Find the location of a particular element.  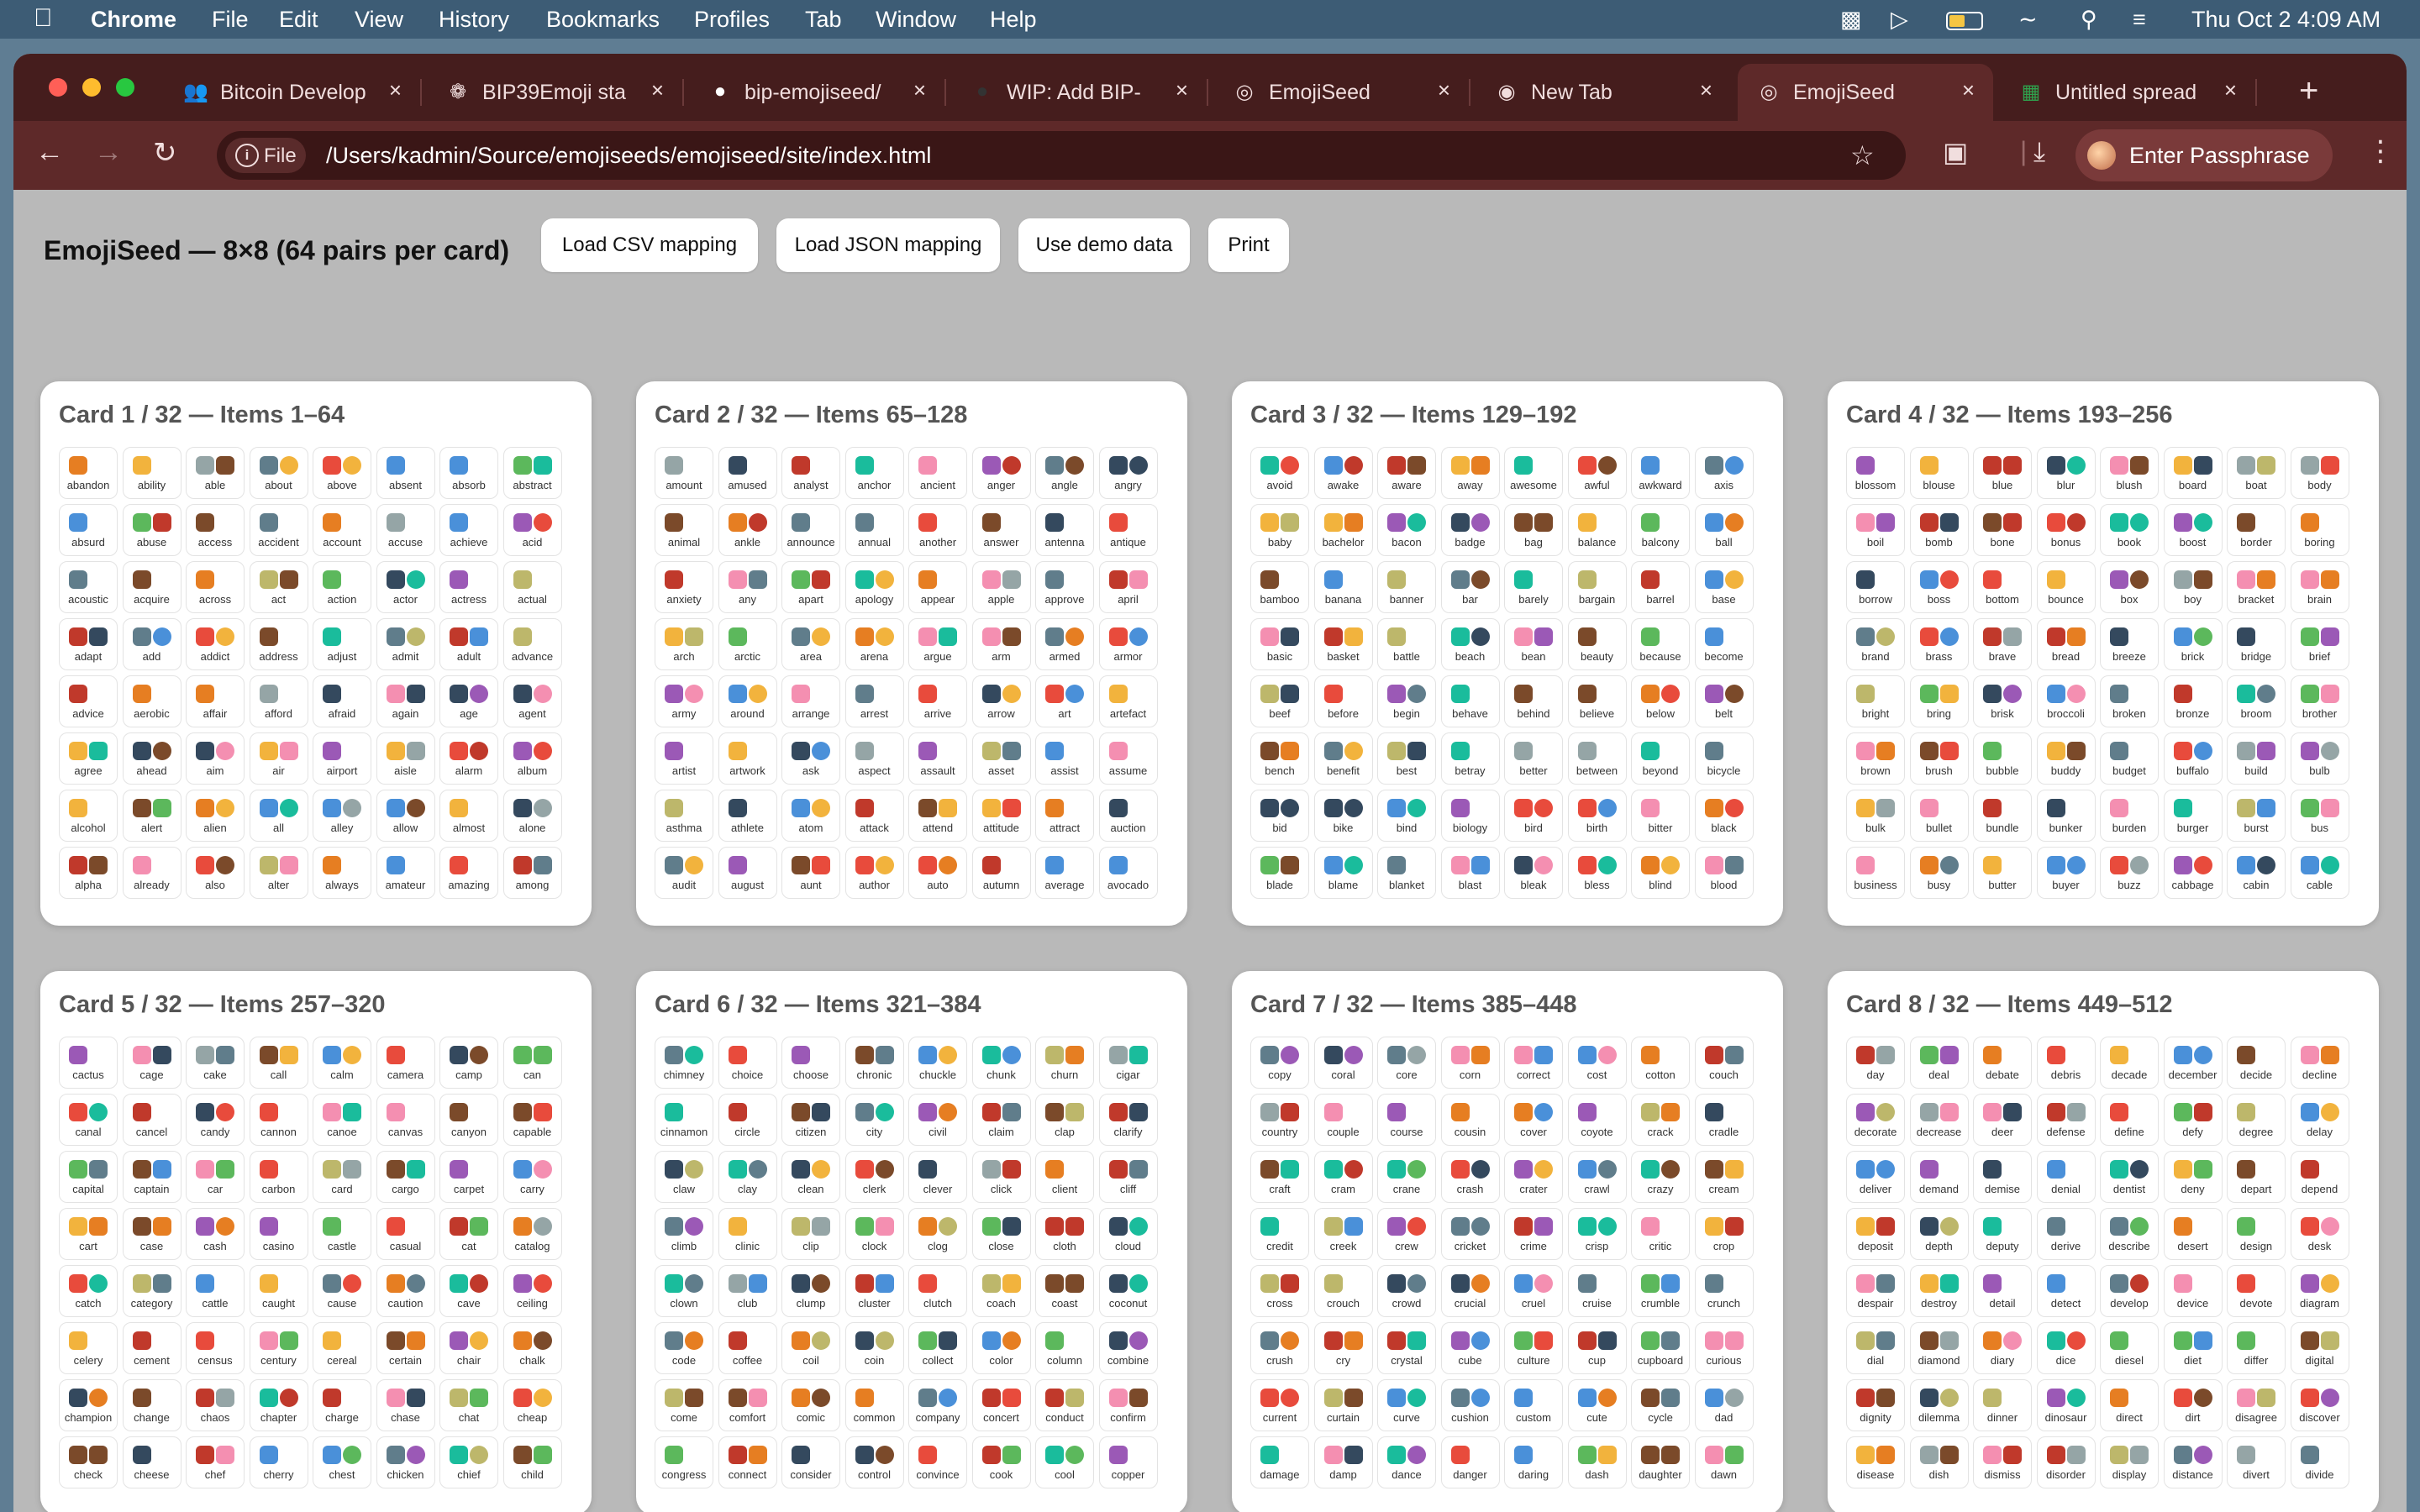

word-label: afraid is located at coordinates (342, 713).